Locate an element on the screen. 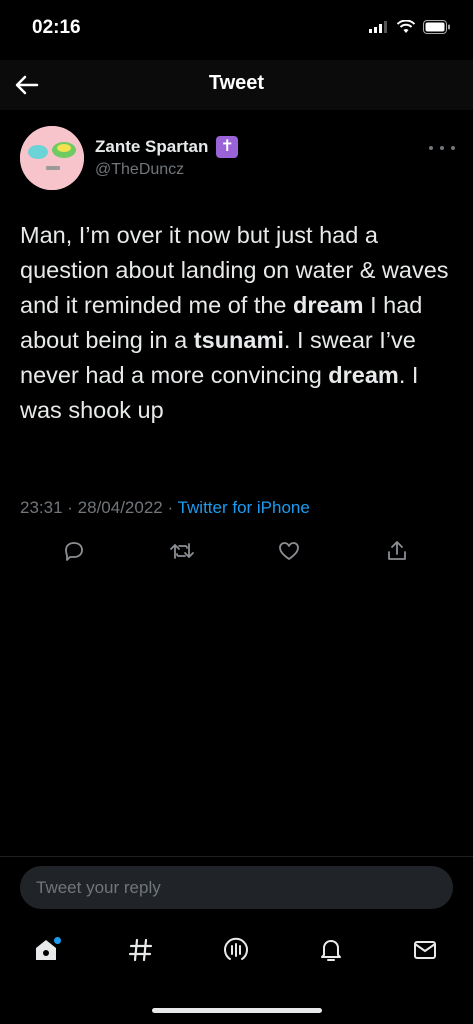  divider is located at coordinates (236, 856).